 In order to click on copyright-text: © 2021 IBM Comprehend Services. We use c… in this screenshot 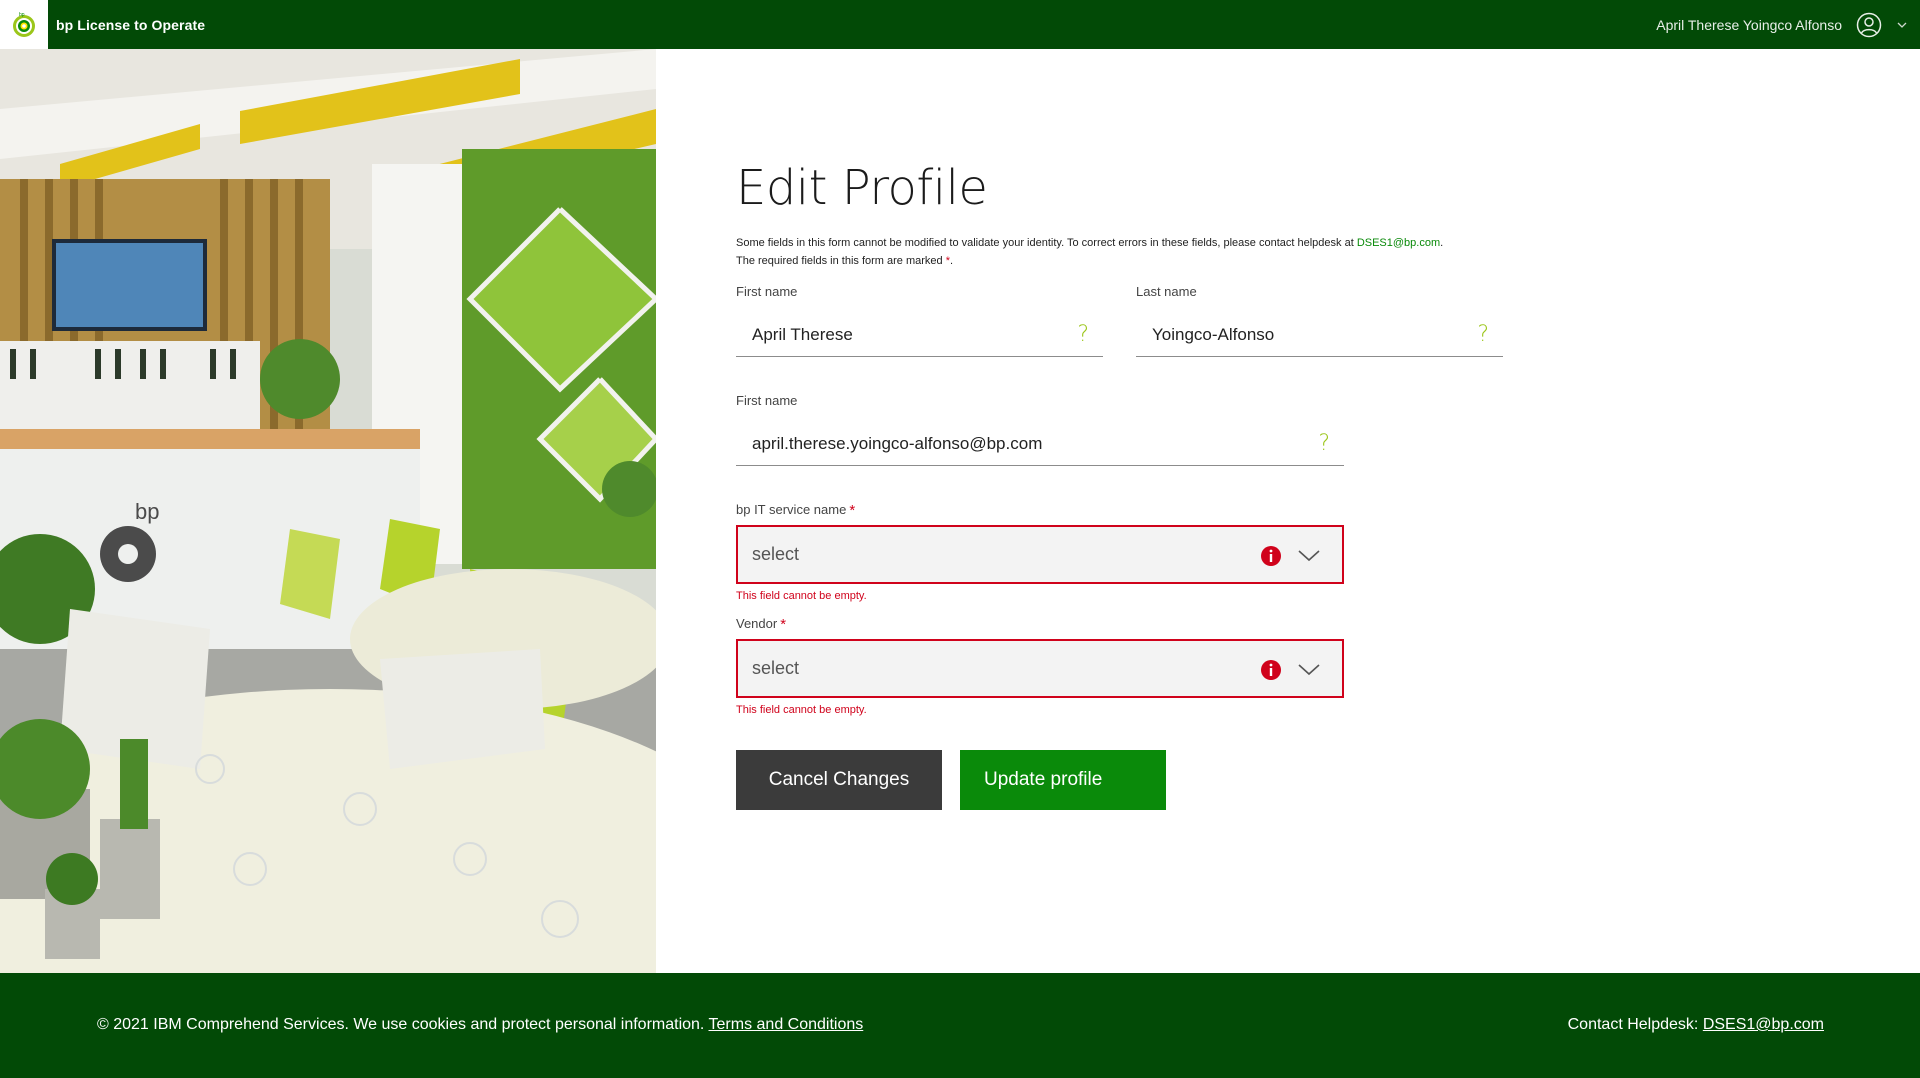, I will do `click(403, 1024)`.